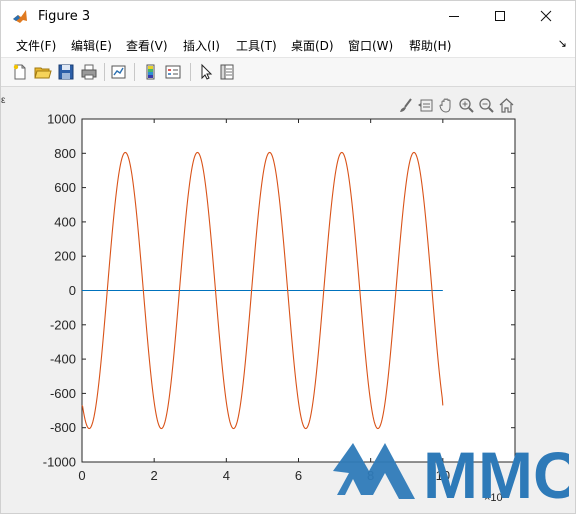  What do you see at coordinates (496, 472) in the screenshot?
I see `watermark-text: MMC` at bounding box center [496, 472].